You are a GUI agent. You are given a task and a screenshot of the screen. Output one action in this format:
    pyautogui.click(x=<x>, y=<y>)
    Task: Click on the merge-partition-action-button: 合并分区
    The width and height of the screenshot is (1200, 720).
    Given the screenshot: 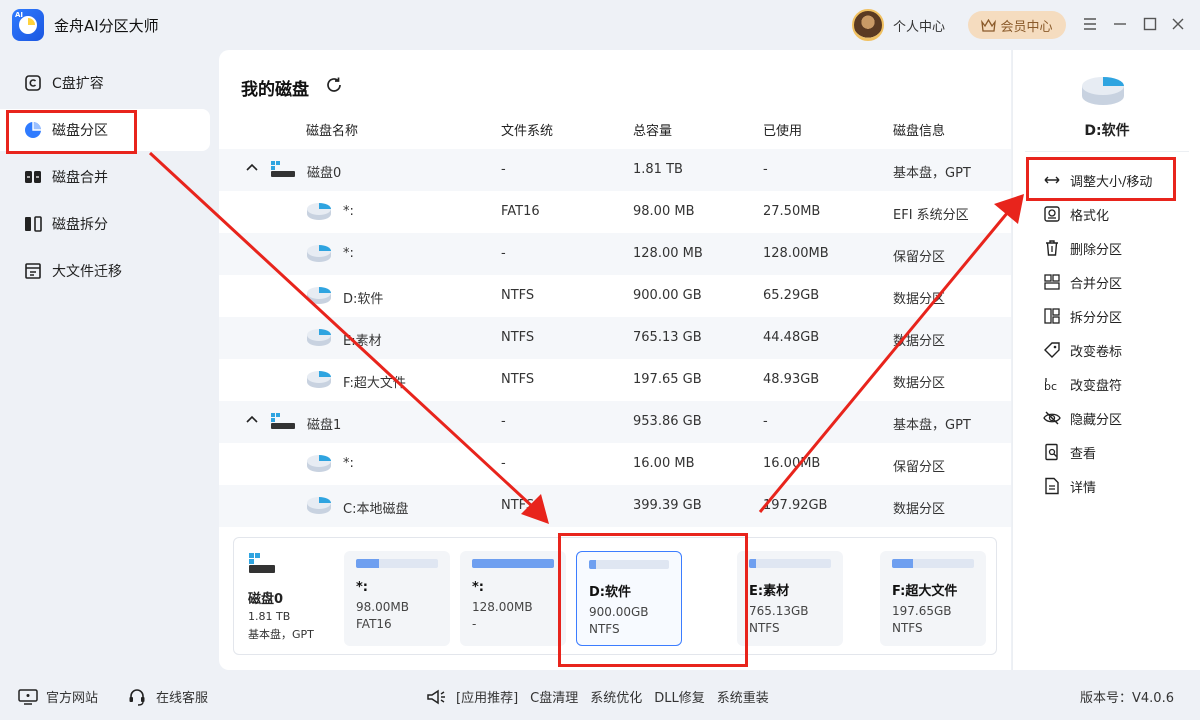 What is the action you would take?
    pyautogui.click(x=1082, y=282)
    